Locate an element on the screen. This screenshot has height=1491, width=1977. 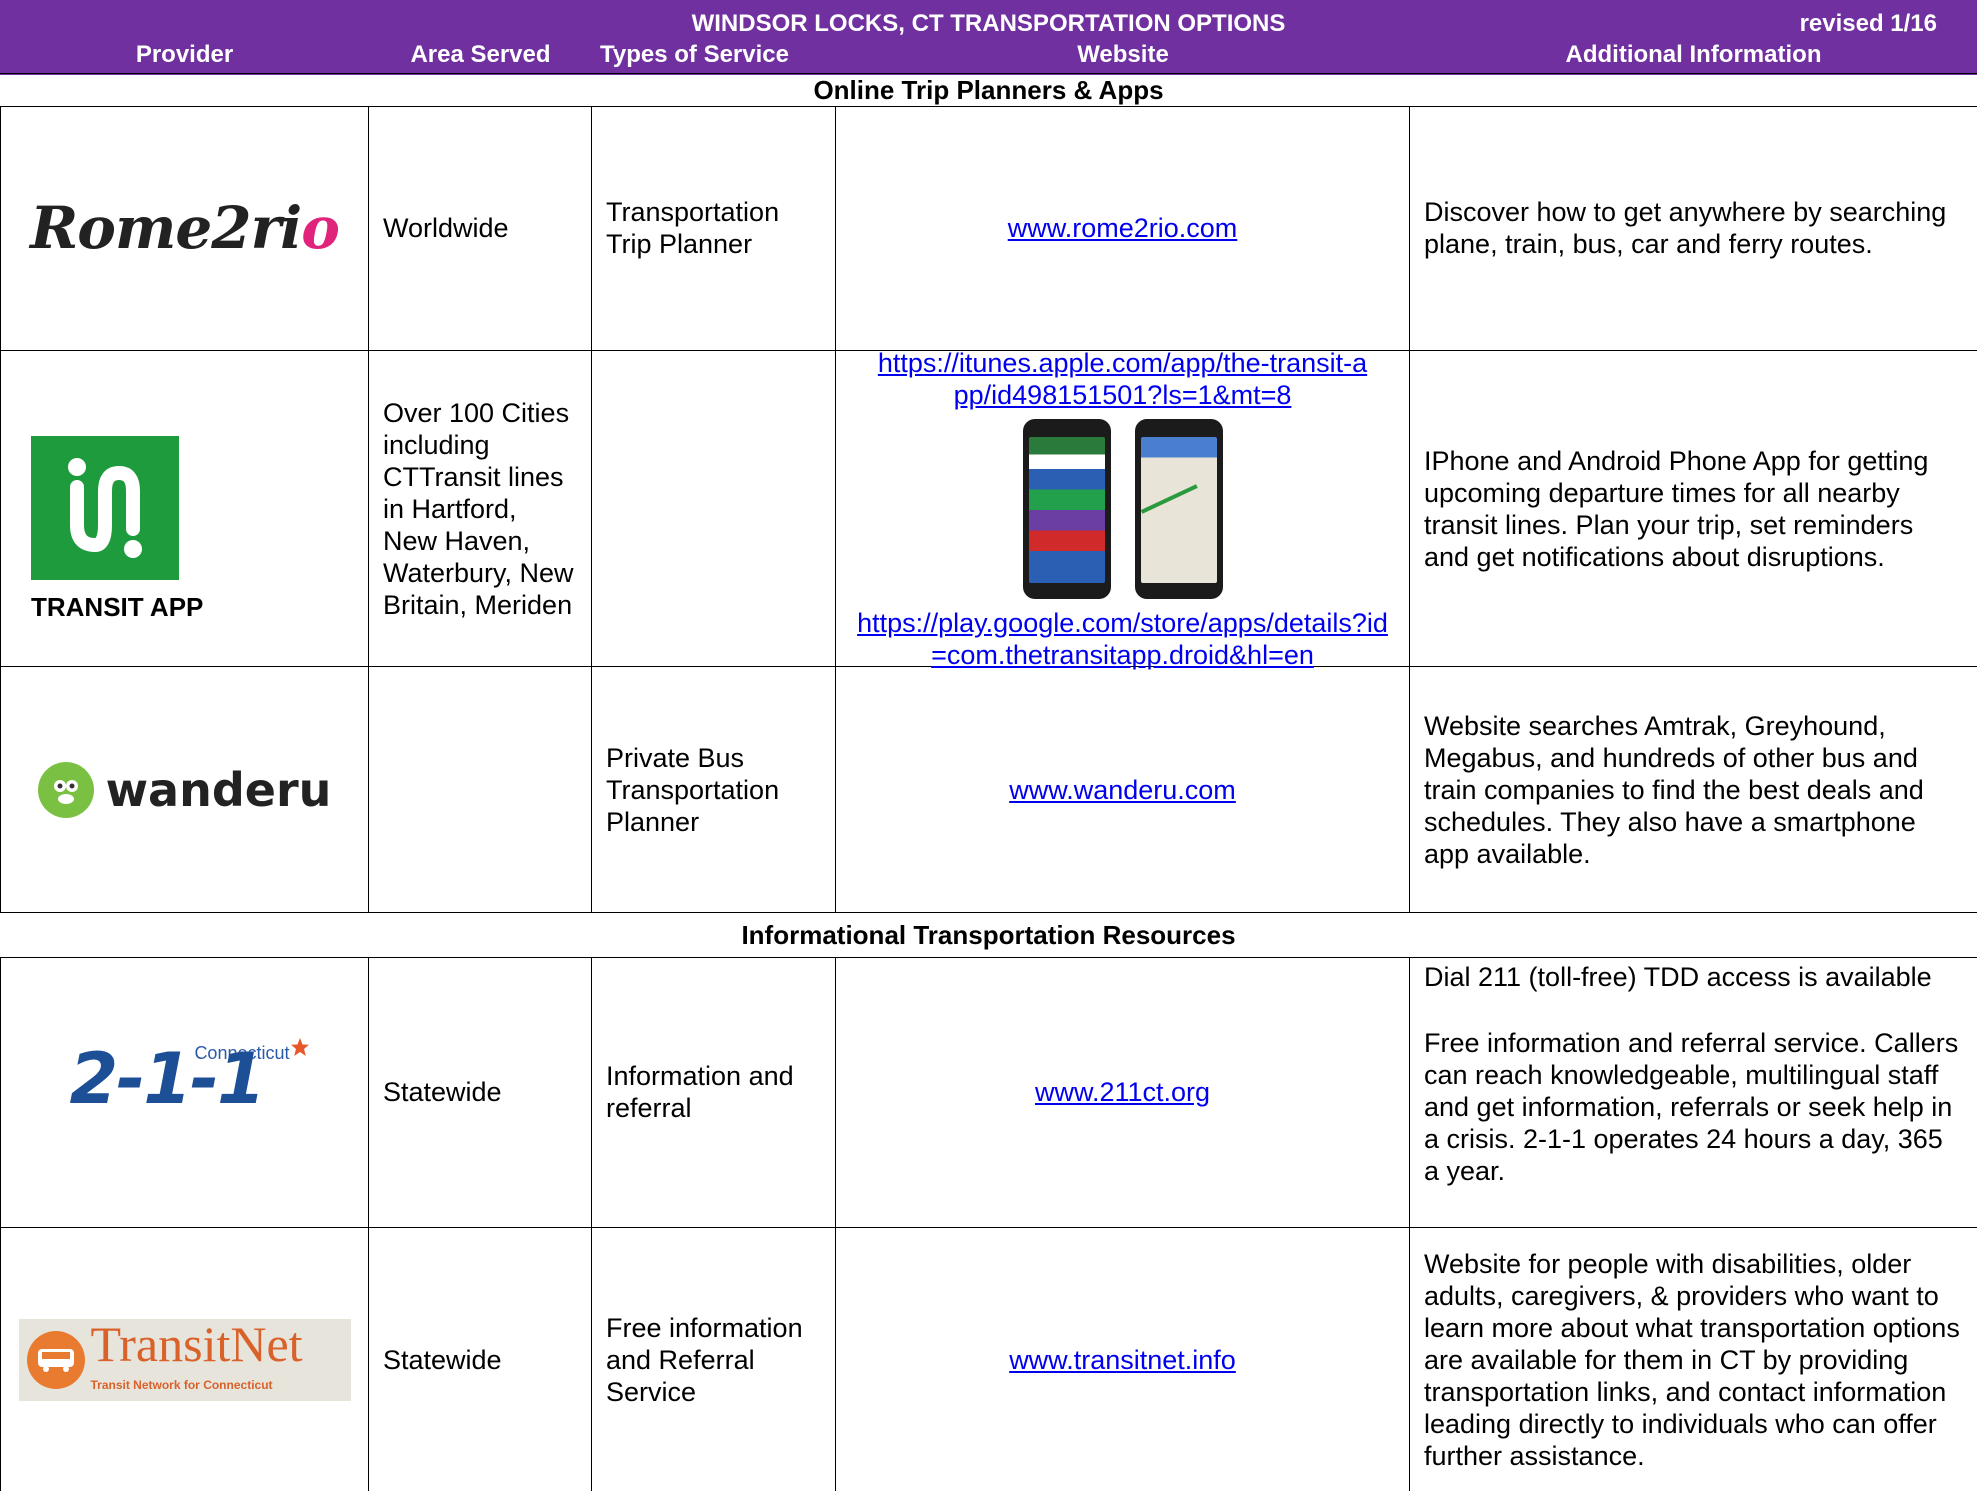
website-cell: www.transitnet.info is located at coordinates (1123, 1359).